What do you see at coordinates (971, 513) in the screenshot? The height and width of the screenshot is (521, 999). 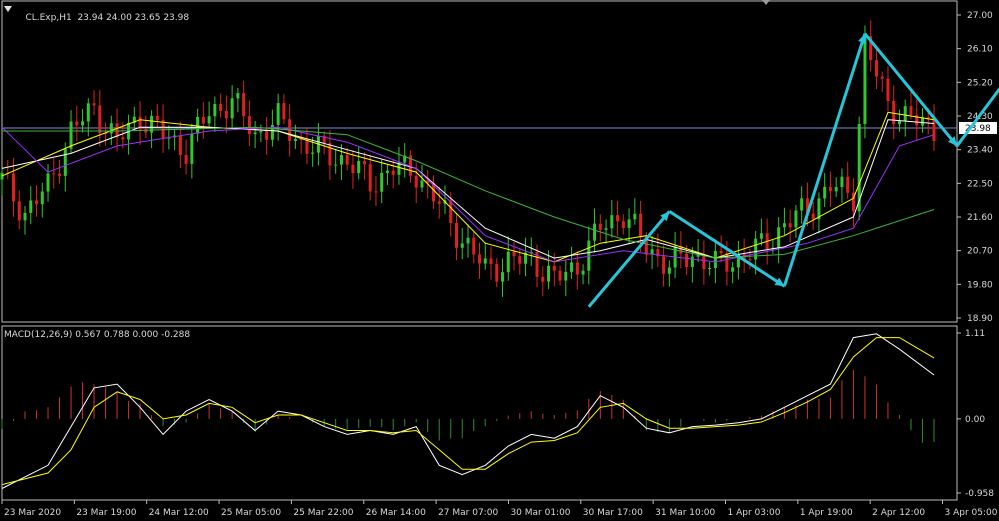 I see `time-tick-label: 3 Apr 05:00` at bounding box center [971, 513].